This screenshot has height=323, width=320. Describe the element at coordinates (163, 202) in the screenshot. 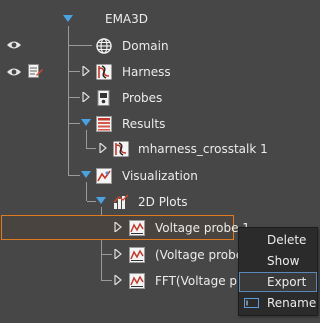

I see `tree-item-2d-plots: 2D Plots` at that location.